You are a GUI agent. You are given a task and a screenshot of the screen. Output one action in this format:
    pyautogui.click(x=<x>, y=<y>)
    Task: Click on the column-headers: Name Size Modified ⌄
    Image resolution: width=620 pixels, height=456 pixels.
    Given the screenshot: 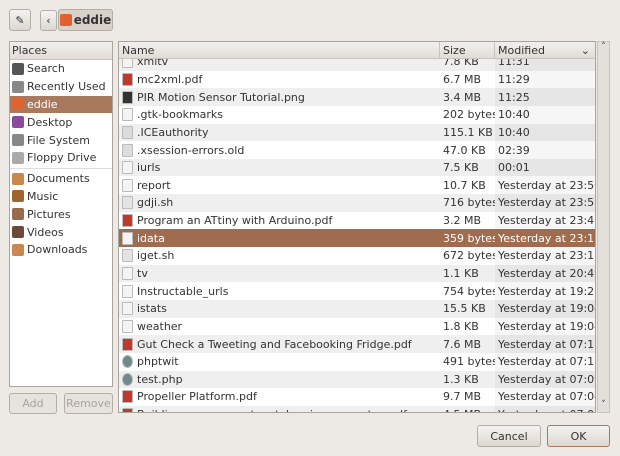 What is the action you would take?
    pyautogui.click(x=357, y=50)
    